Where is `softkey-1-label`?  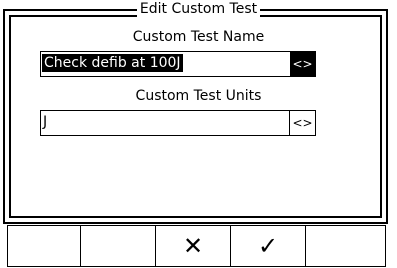
softkey-1-label is located at coordinates (44, 246).